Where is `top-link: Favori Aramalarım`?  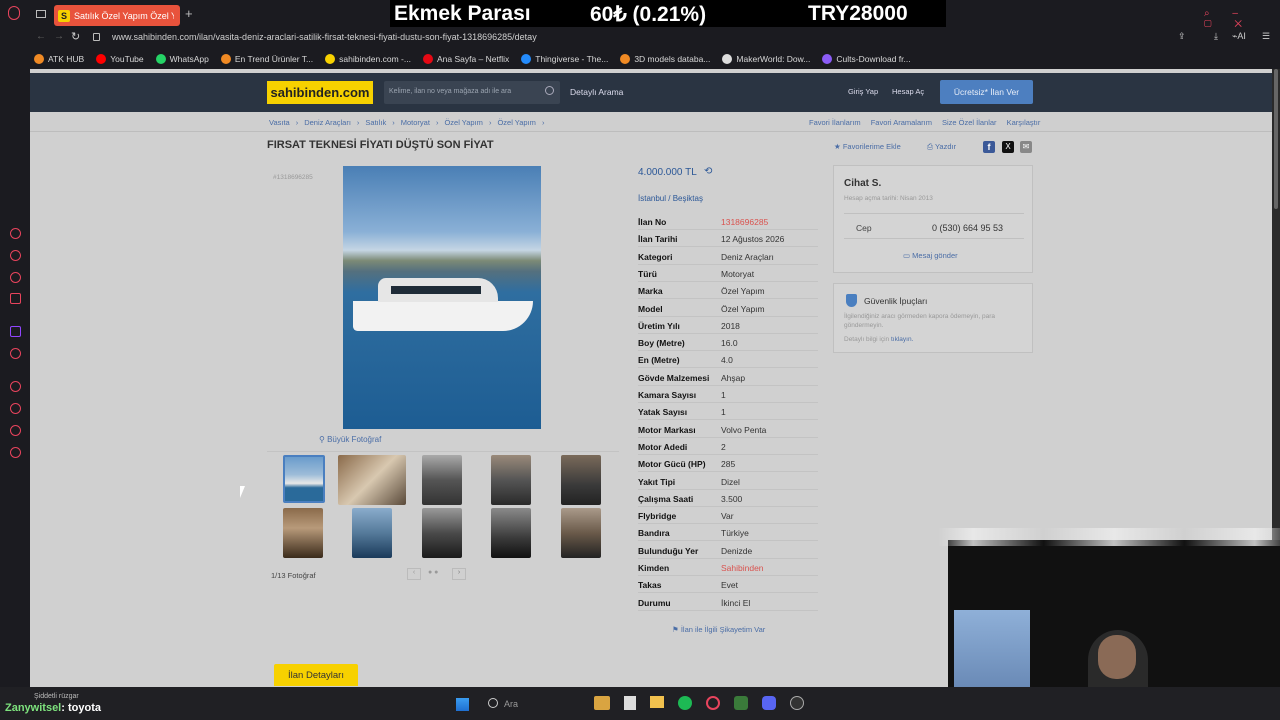 top-link: Favori Aramalarım is located at coordinates (901, 122).